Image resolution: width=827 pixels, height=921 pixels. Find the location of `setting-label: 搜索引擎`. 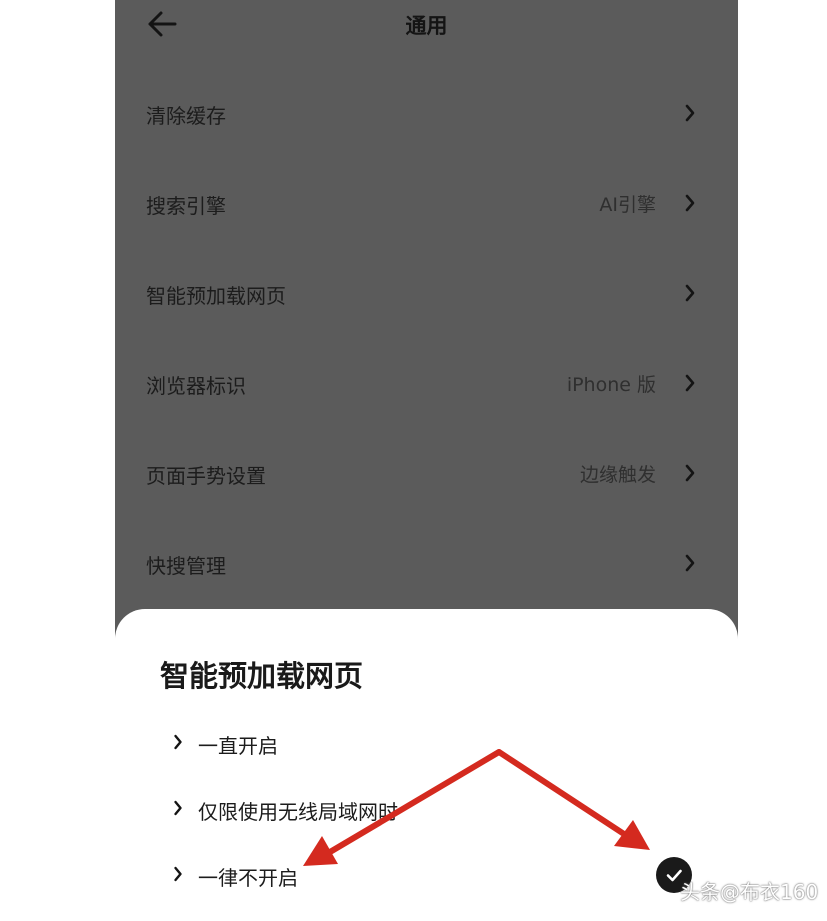

setting-label: 搜索引擎 is located at coordinates (186, 206).